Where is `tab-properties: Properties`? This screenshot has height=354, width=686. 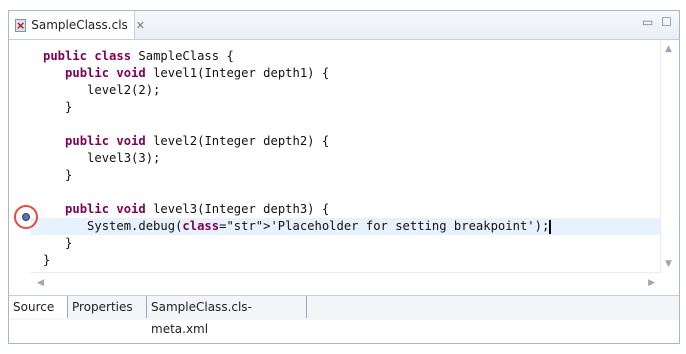
tab-properties: Properties is located at coordinates (107, 307).